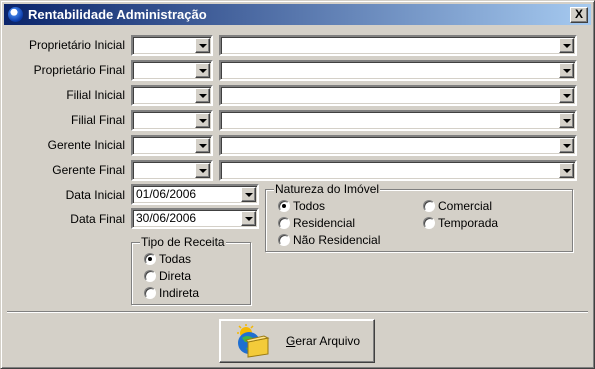  What do you see at coordinates (97, 120) in the screenshot?
I see `filial-final-label: Filial Final` at bounding box center [97, 120].